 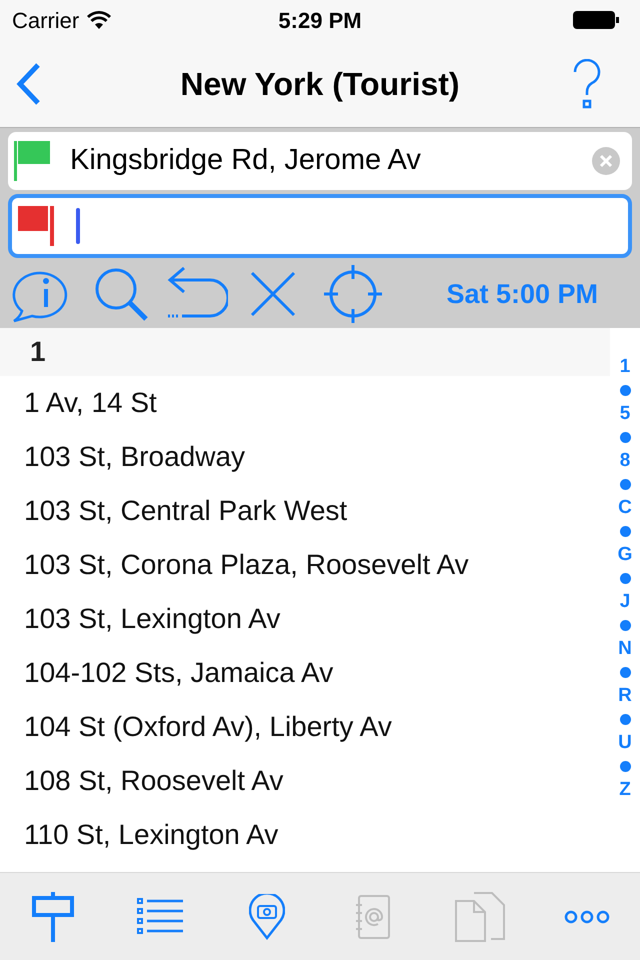 I want to click on stop-list-item: 103 St, Corona Plaza, Roosevelt Av, so click(x=305, y=565).